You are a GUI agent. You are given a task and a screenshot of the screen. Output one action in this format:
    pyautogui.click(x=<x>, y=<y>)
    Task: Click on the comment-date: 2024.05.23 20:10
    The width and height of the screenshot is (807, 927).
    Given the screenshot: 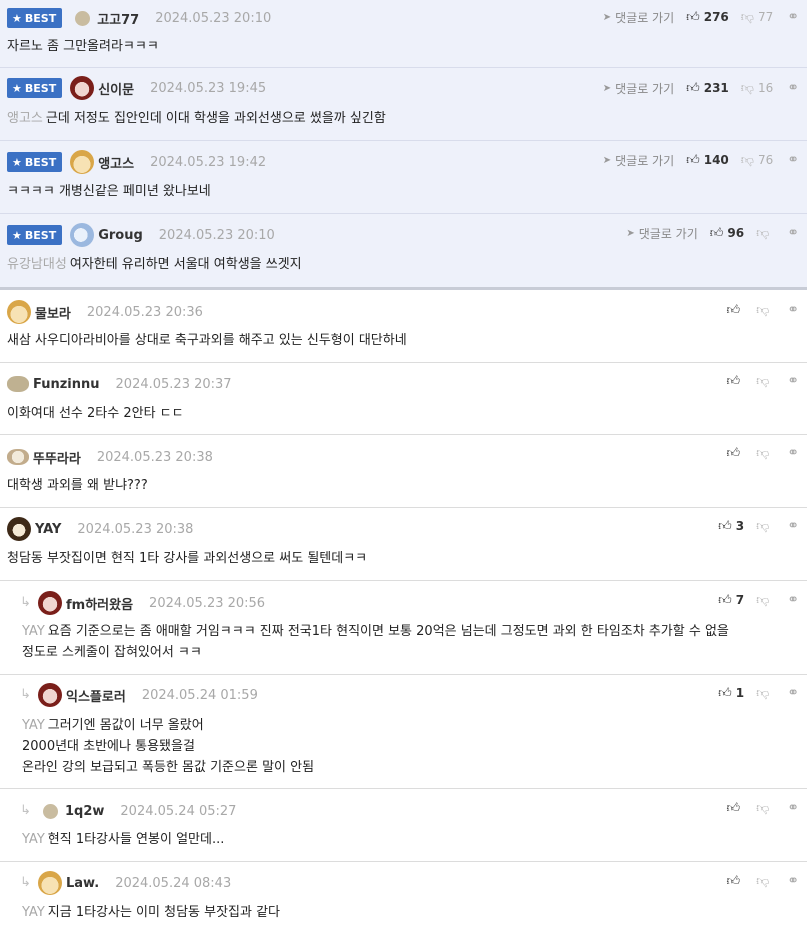 What is the action you would take?
    pyautogui.click(x=213, y=18)
    